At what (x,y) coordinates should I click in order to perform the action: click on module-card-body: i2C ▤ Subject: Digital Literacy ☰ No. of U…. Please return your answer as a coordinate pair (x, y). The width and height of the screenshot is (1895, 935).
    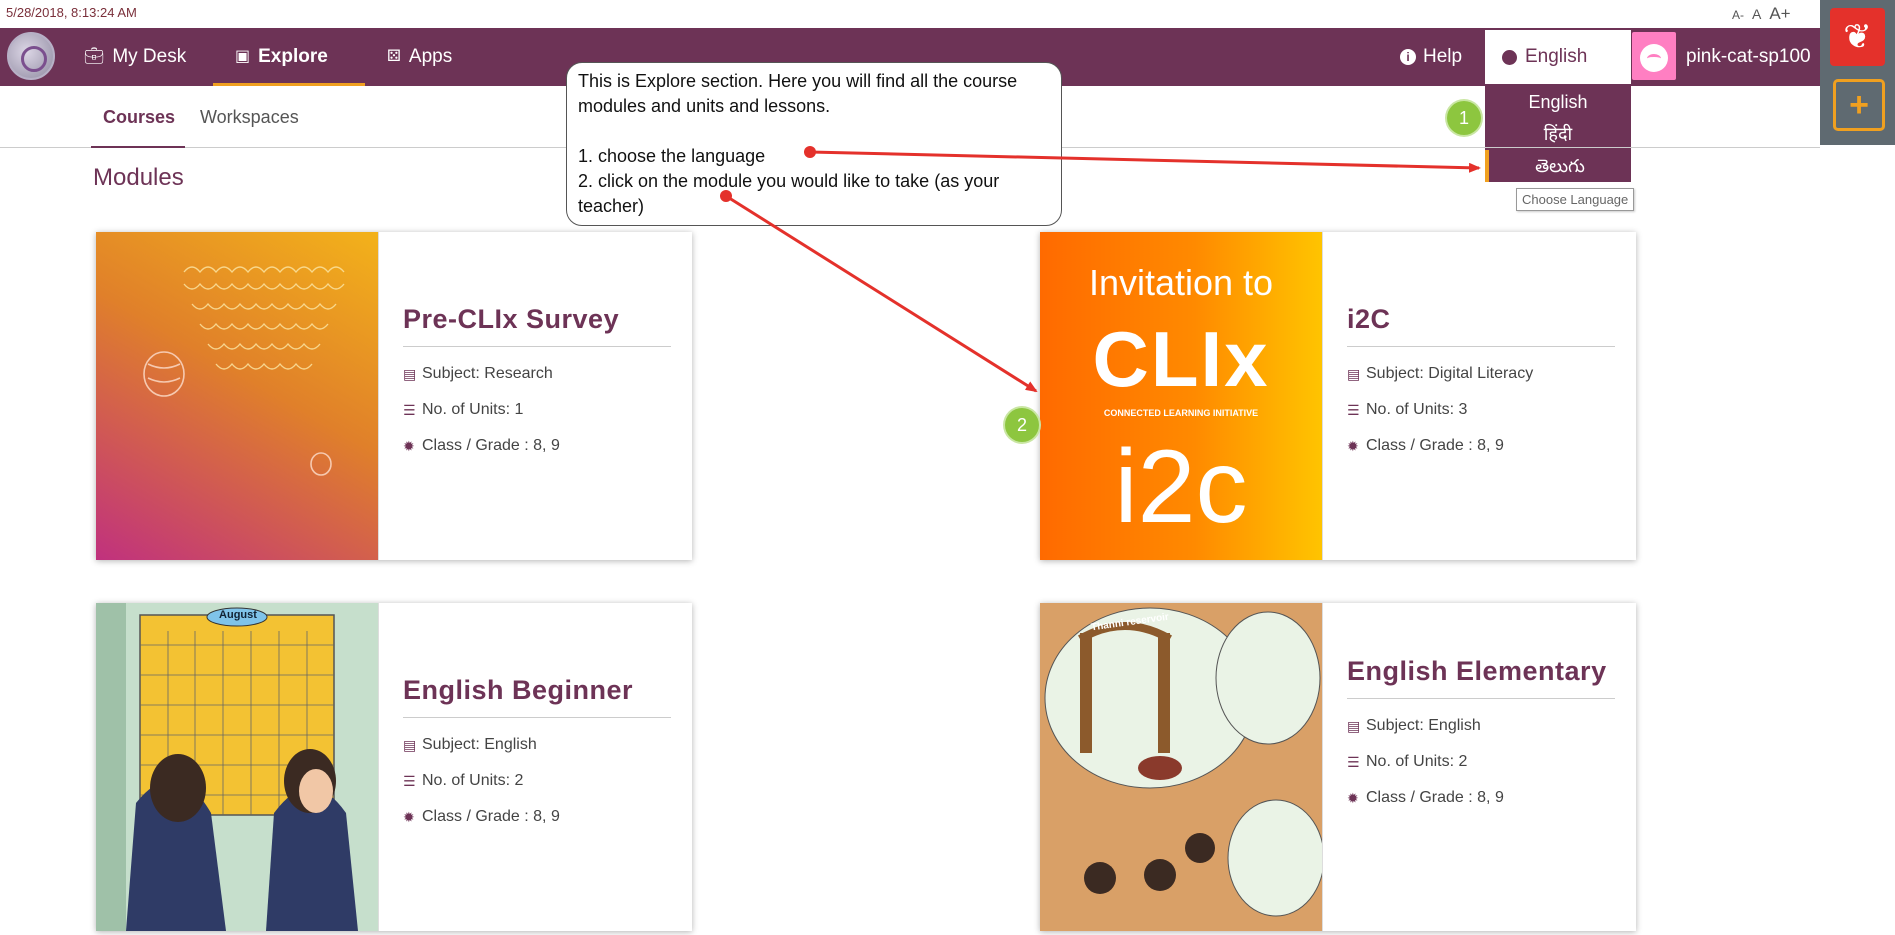
    Looking at the image, I should click on (1479, 396).